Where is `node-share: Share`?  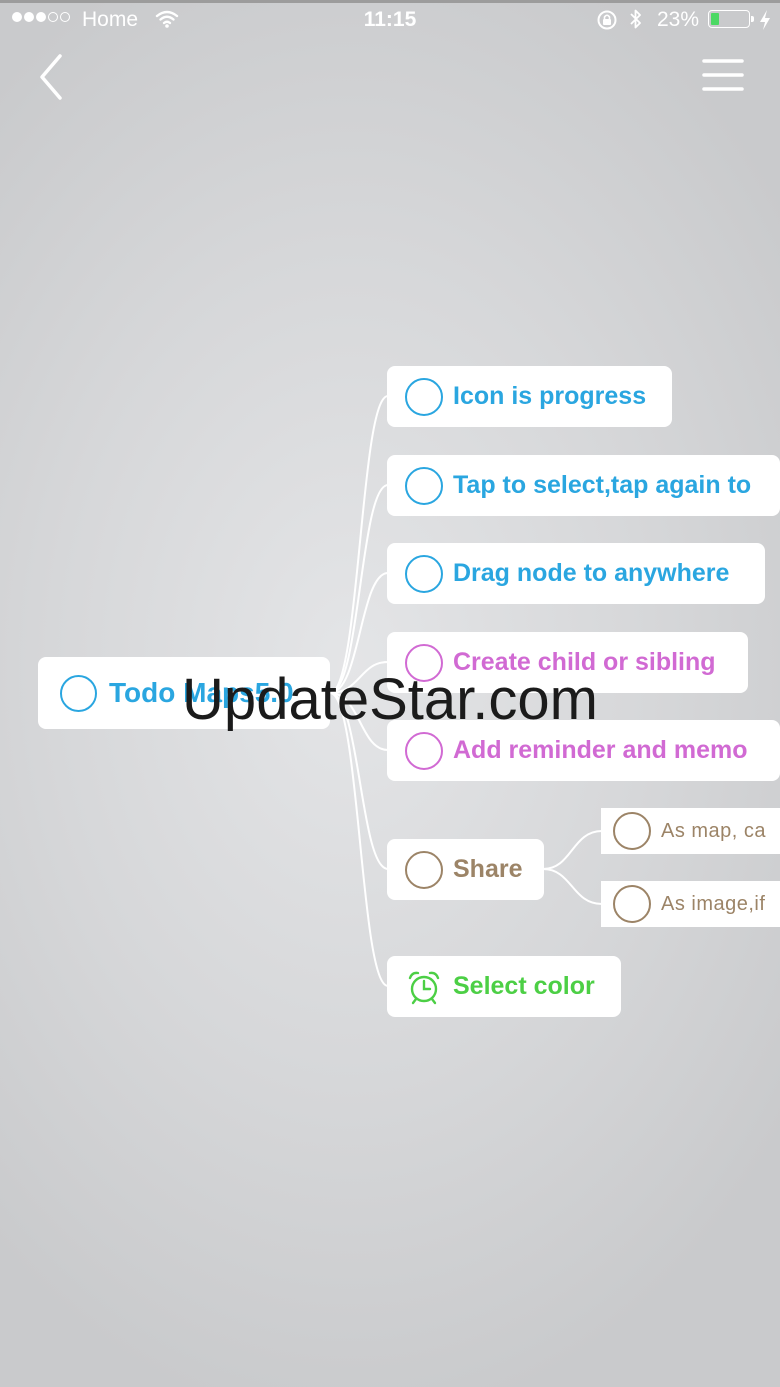 node-share: Share is located at coordinates (465, 869).